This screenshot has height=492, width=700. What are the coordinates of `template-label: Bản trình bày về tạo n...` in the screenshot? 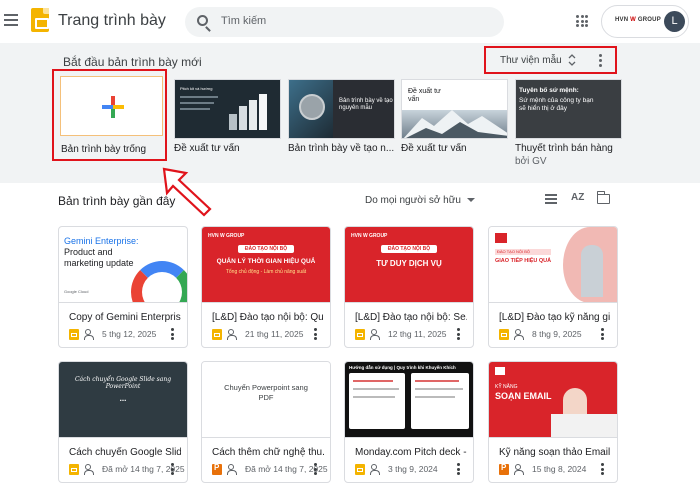 It's located at (341, 148).